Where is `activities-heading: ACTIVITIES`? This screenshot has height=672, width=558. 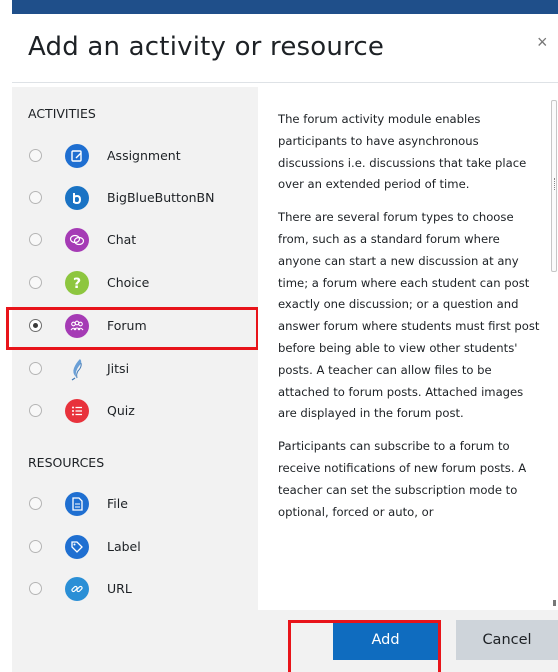 activities-heading: ACTIVITIES is located at coordinates (62, 113).